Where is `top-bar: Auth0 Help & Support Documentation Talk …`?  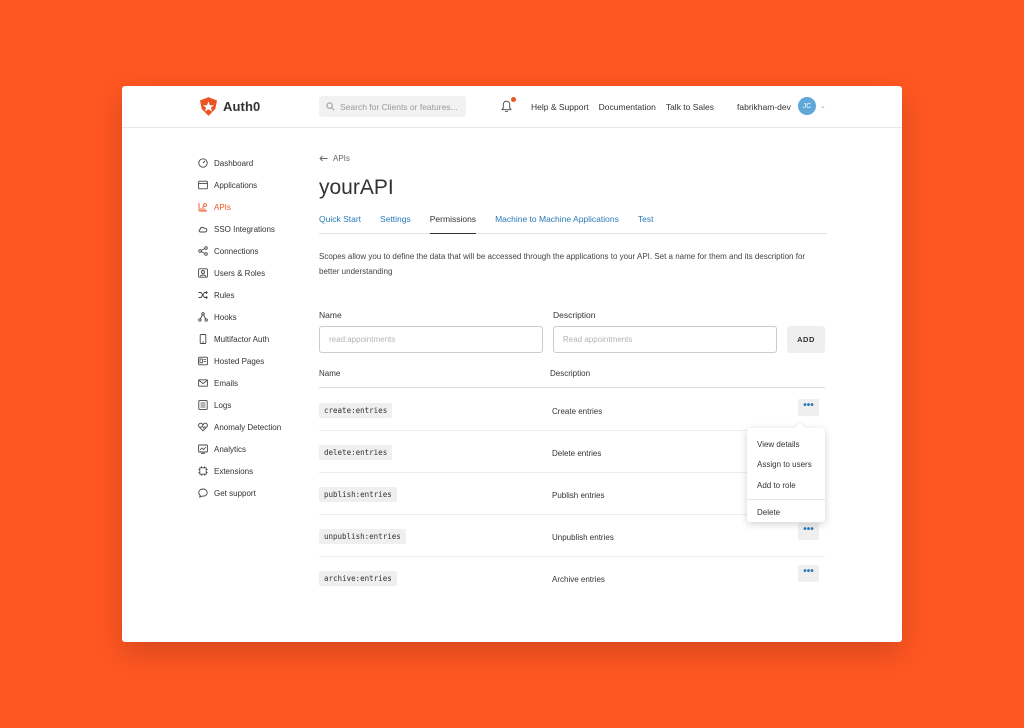 top-bar: Auth0 Help & Support Documentation Talk … is located at coordinates (512, 107).